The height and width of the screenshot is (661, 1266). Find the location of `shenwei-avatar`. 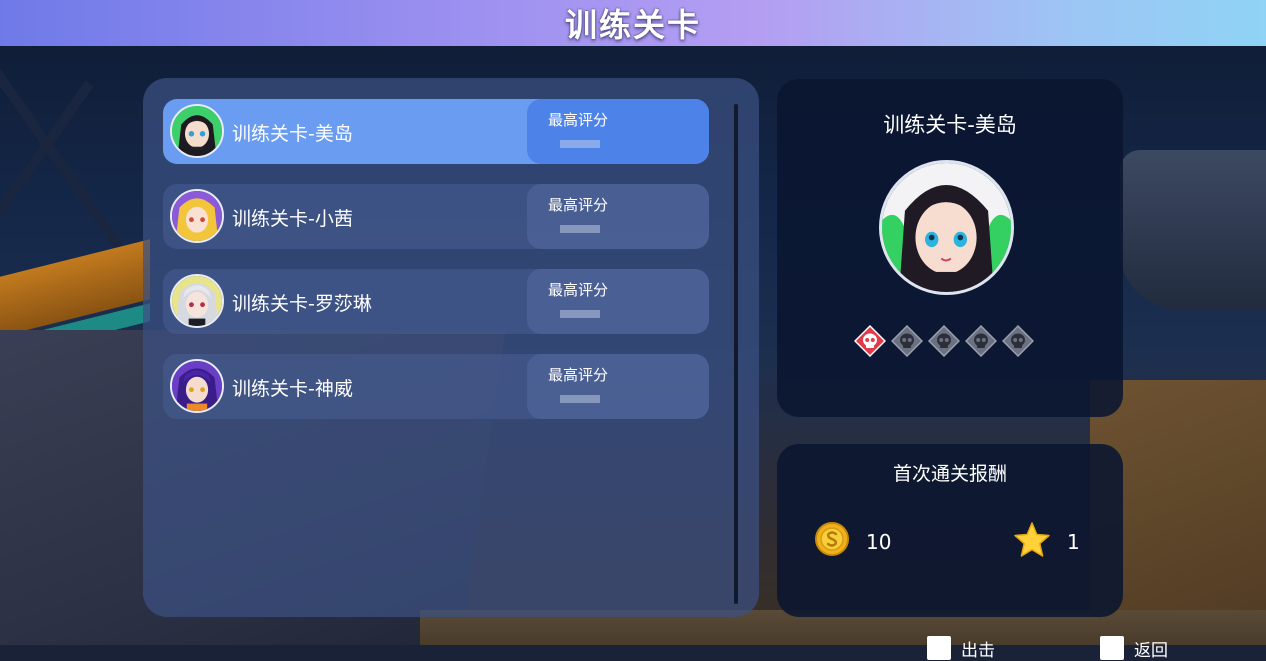

shenwei-avatar is located at coordinates (197, 386).